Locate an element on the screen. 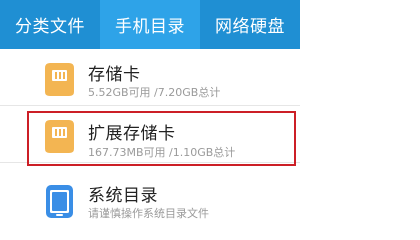 The height and width of the screenshot is (240, 420). item-title: 扩展存储卡 is located at coordinates (132, 134).